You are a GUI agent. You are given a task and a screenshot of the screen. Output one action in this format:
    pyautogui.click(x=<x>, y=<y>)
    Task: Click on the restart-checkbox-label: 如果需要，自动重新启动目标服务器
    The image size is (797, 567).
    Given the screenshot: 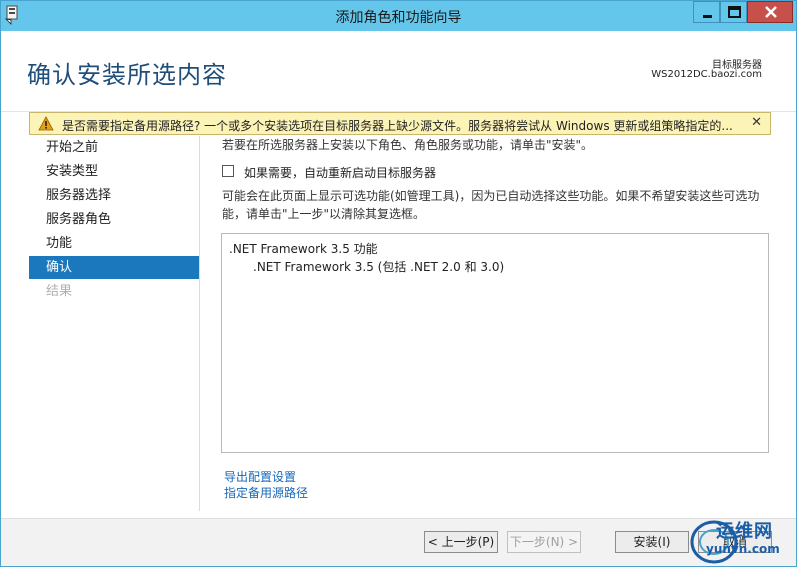 What is the action you would take?
    pyautogui.click(x=340, y=172)
    